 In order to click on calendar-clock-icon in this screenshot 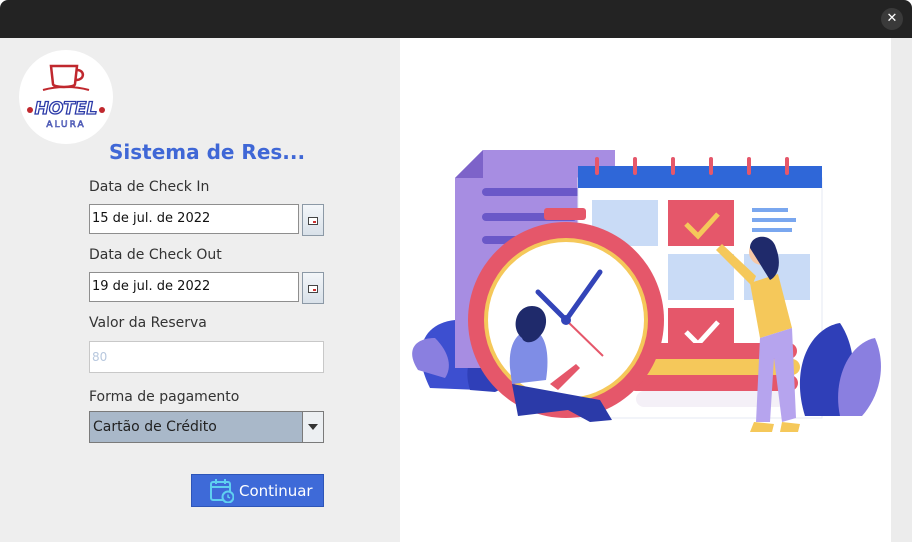, I will do `click(222, 491)`.